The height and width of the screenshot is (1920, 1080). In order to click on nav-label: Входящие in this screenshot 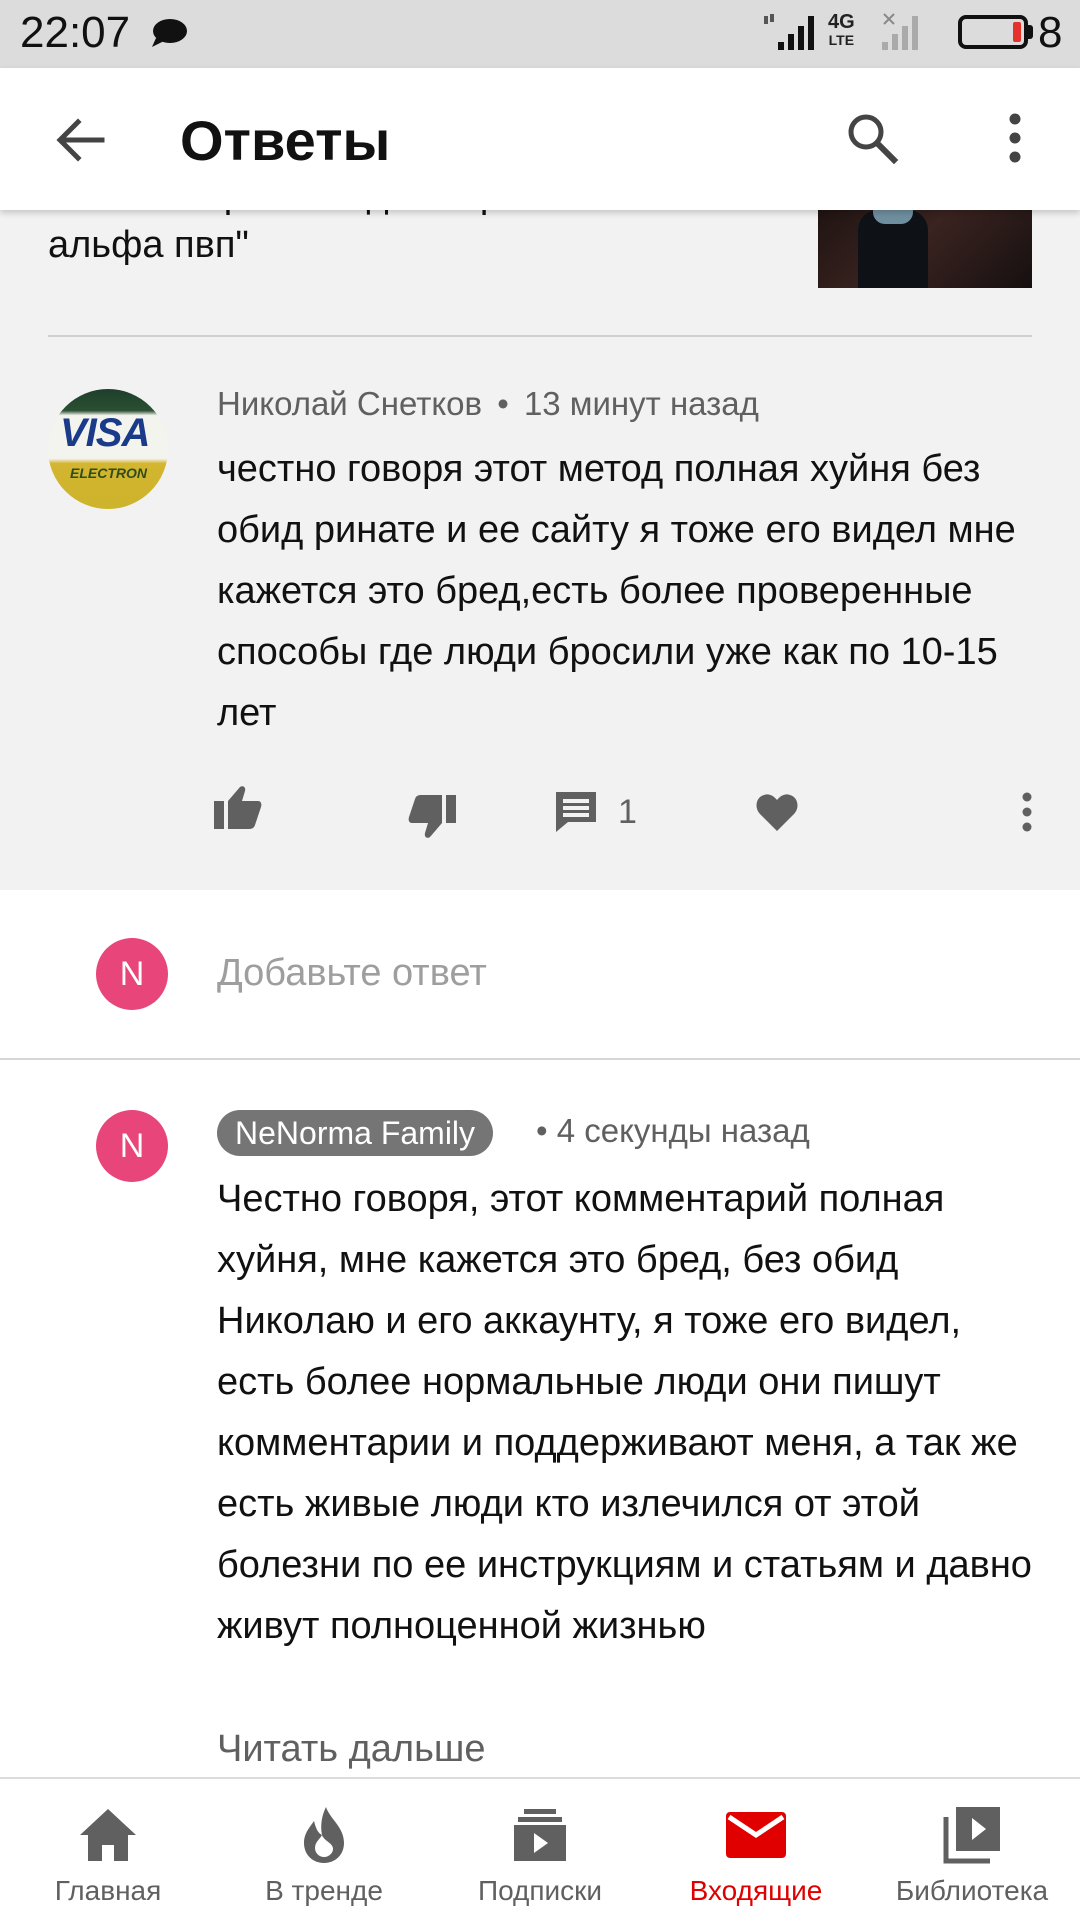, I will do `click(756, 1890)`.